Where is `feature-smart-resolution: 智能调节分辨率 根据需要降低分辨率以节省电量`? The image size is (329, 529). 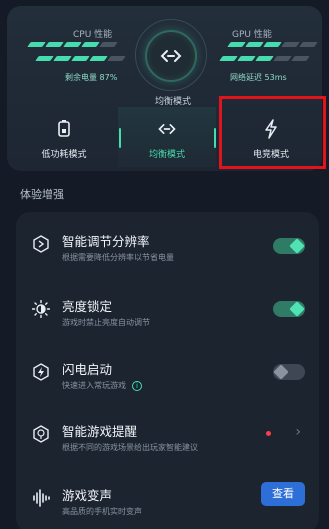 feature-smart-resolution: 智能调节分辨率 根据需要降低分辨率以节省电量 is located at coordinates (167, 244).